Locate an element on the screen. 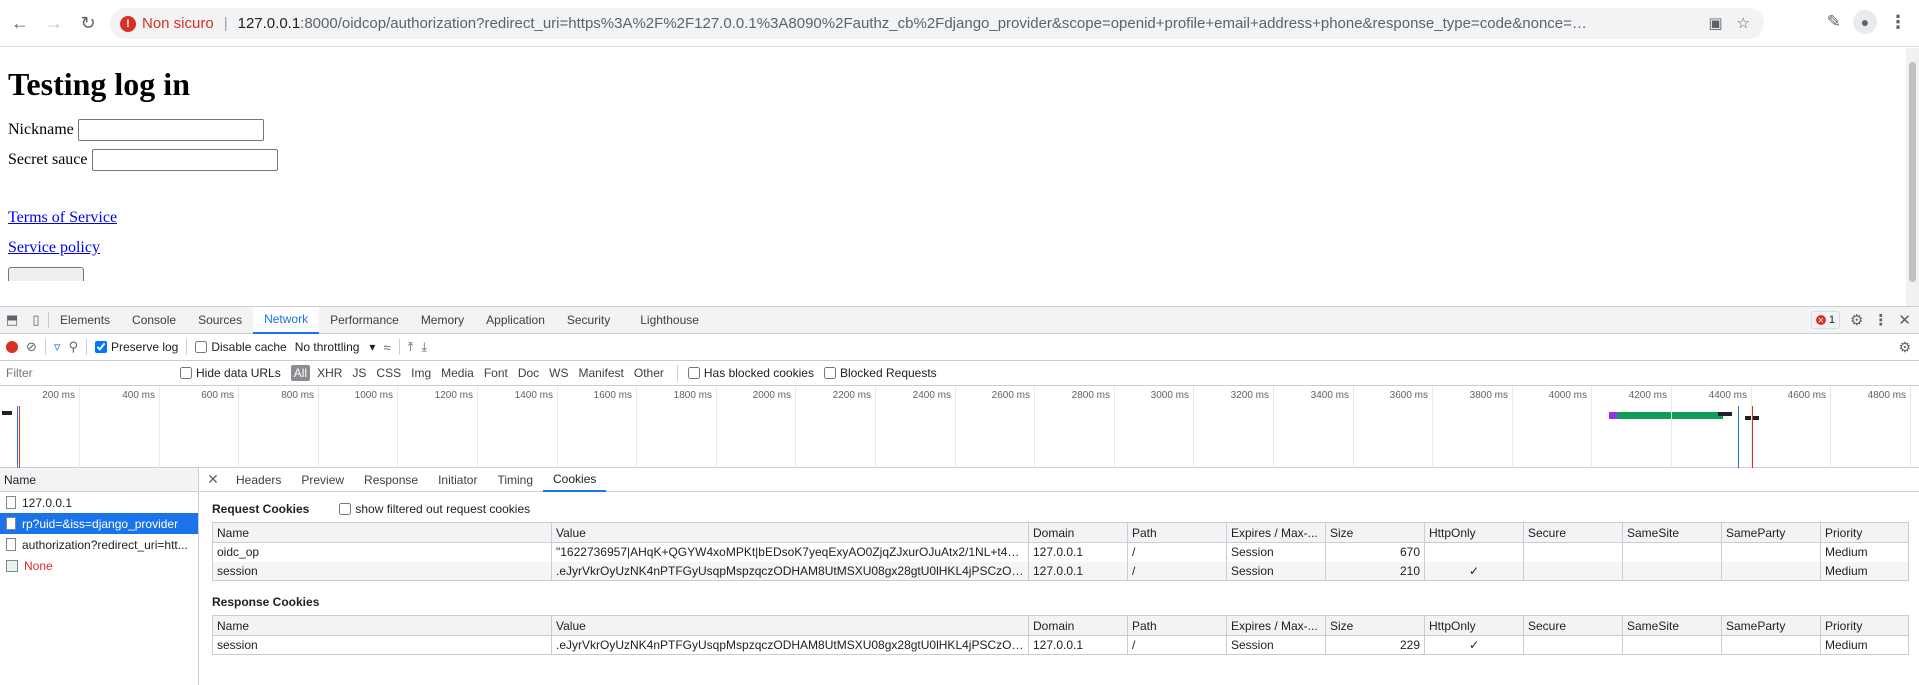  filter-type-all: All is located at coordinates (300, 373).